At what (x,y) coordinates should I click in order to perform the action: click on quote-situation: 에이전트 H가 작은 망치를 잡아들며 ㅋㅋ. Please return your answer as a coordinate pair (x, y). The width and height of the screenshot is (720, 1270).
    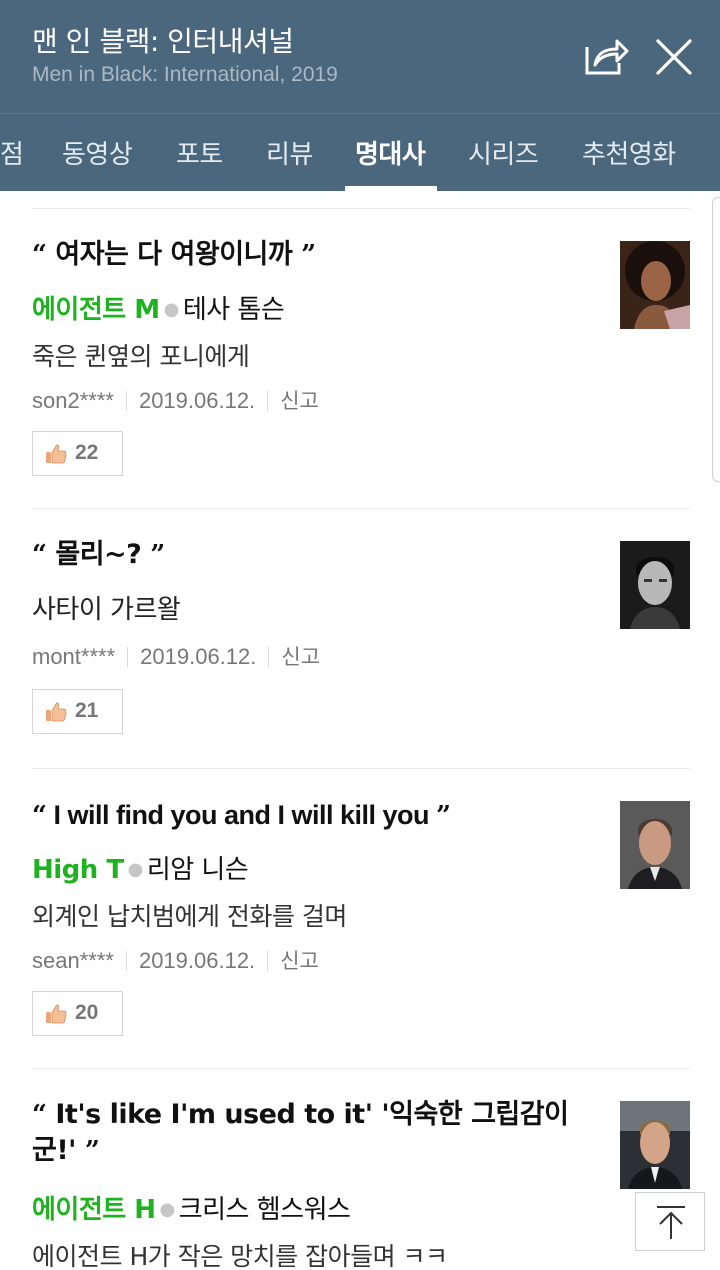
    Looking at the image, I should click on (240, 1256).